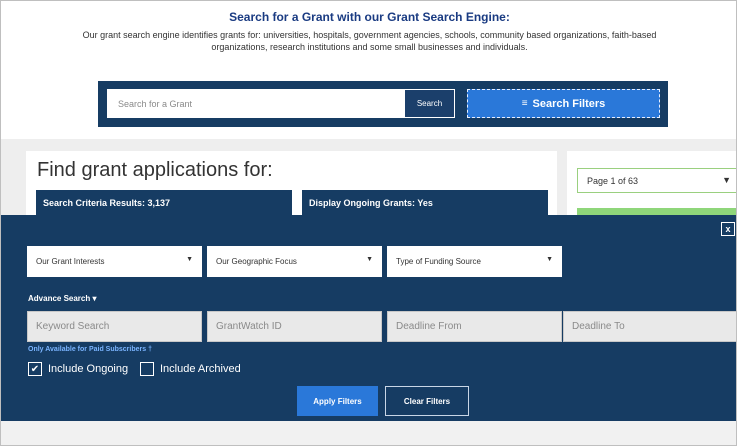 The height and width of the screenshot is (446, 737). I want to click on clear-filters-button: Clear Filters, so click(427, 401).